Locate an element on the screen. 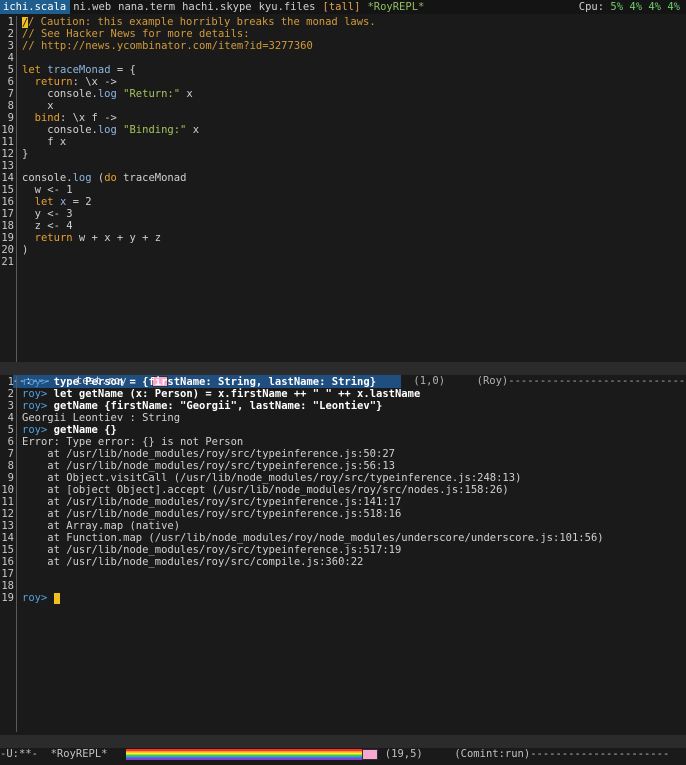 The width and height of the screenshot is (686, 765). code-line: 7 console.log "Return:" x is located at coordinates (343, 94).